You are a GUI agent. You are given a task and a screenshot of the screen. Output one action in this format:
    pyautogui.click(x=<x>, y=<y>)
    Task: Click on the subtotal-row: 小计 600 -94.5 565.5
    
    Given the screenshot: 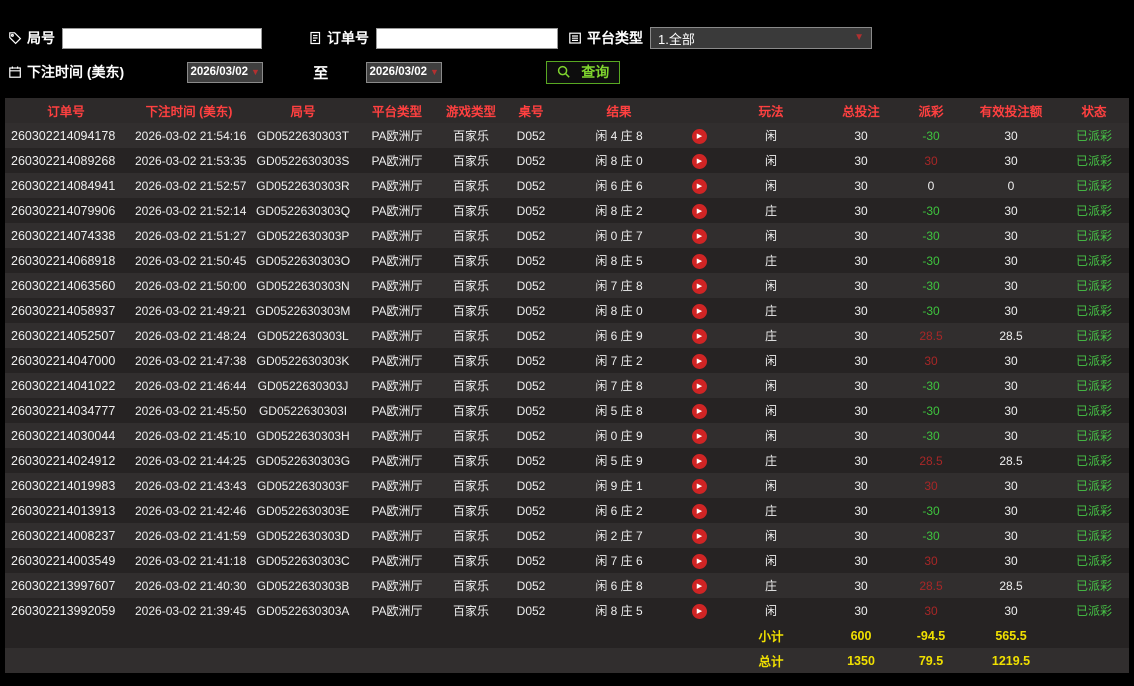 What is the action you would take?
    pyautogui.click(x=567, y=635)
    